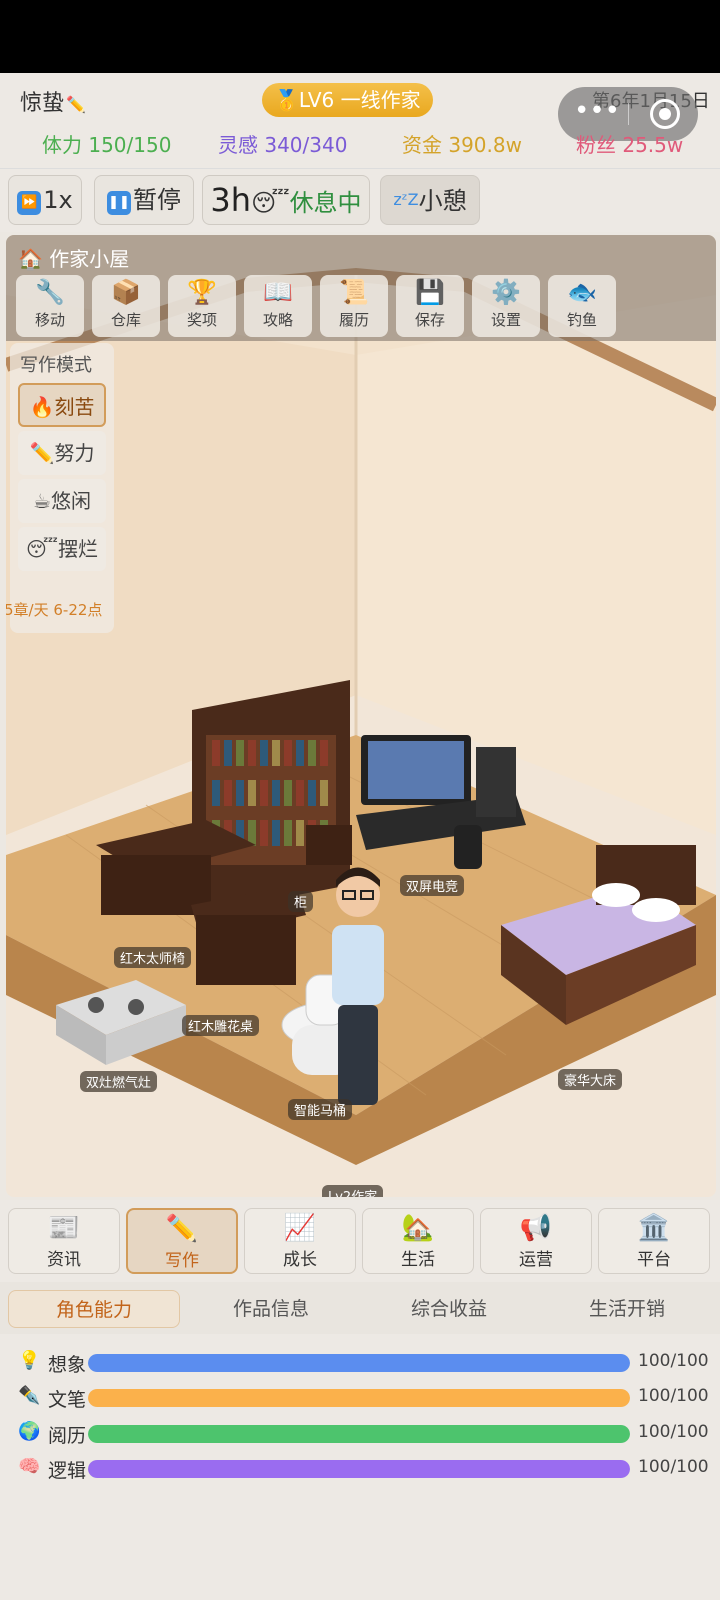  I want to click on nav-operations: 📢 运营, so click(536, 1241).